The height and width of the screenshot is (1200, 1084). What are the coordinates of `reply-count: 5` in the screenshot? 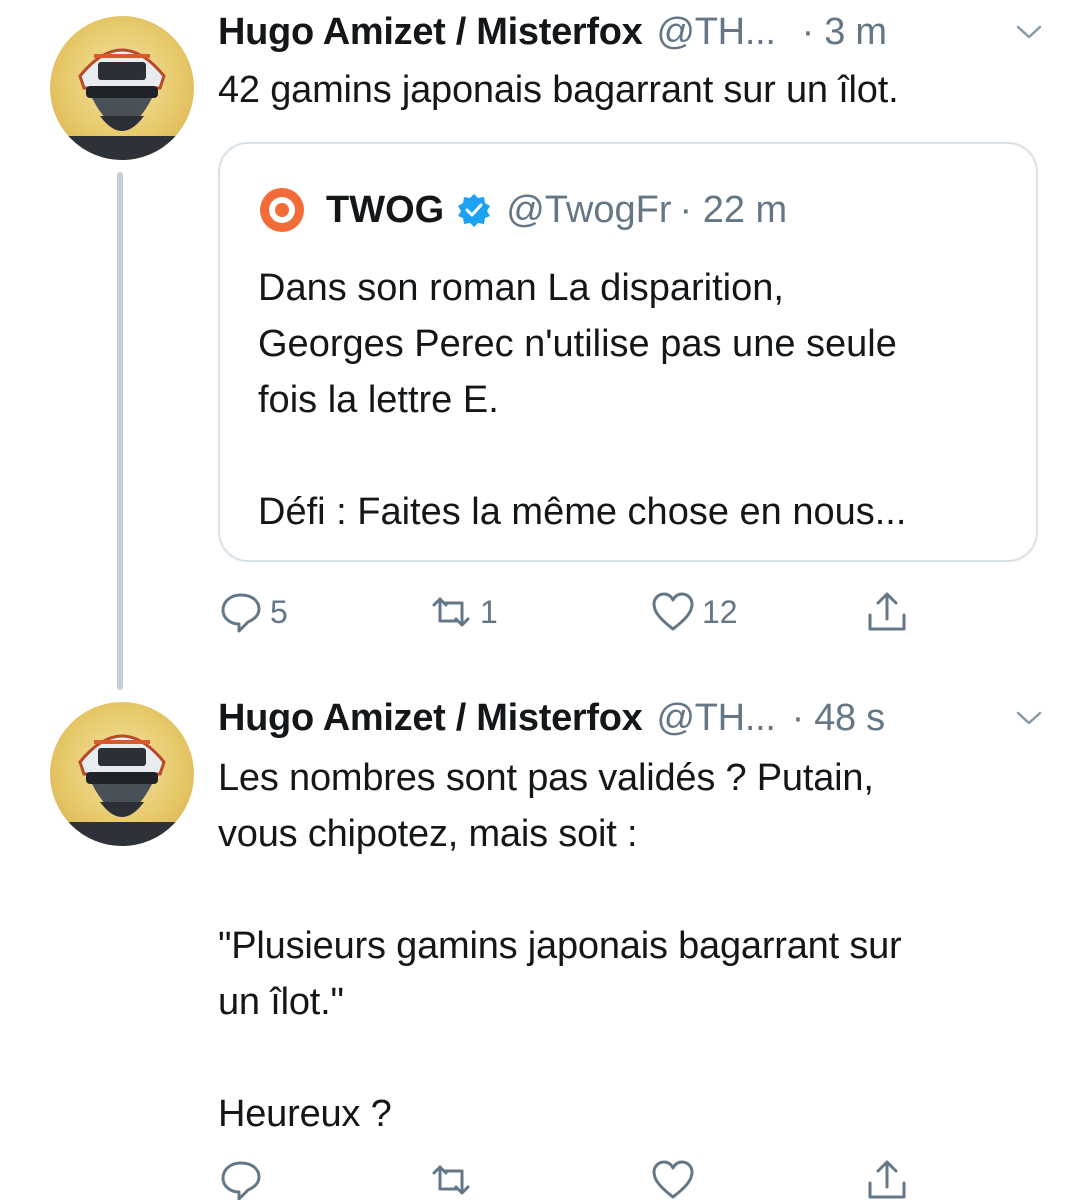 It's located at (279, 611).